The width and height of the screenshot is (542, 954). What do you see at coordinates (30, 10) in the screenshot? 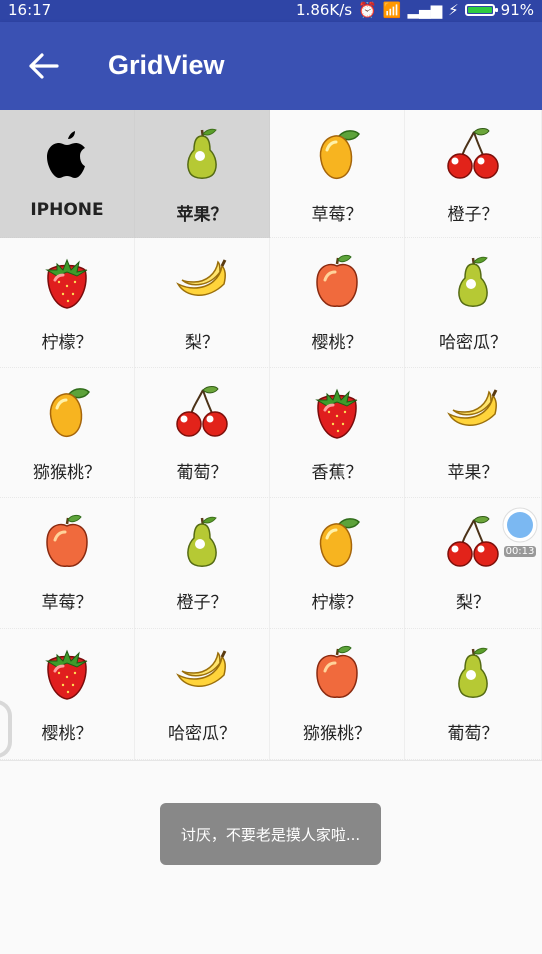
I see `status-time: 16:17` at bounding box center [30, 10].